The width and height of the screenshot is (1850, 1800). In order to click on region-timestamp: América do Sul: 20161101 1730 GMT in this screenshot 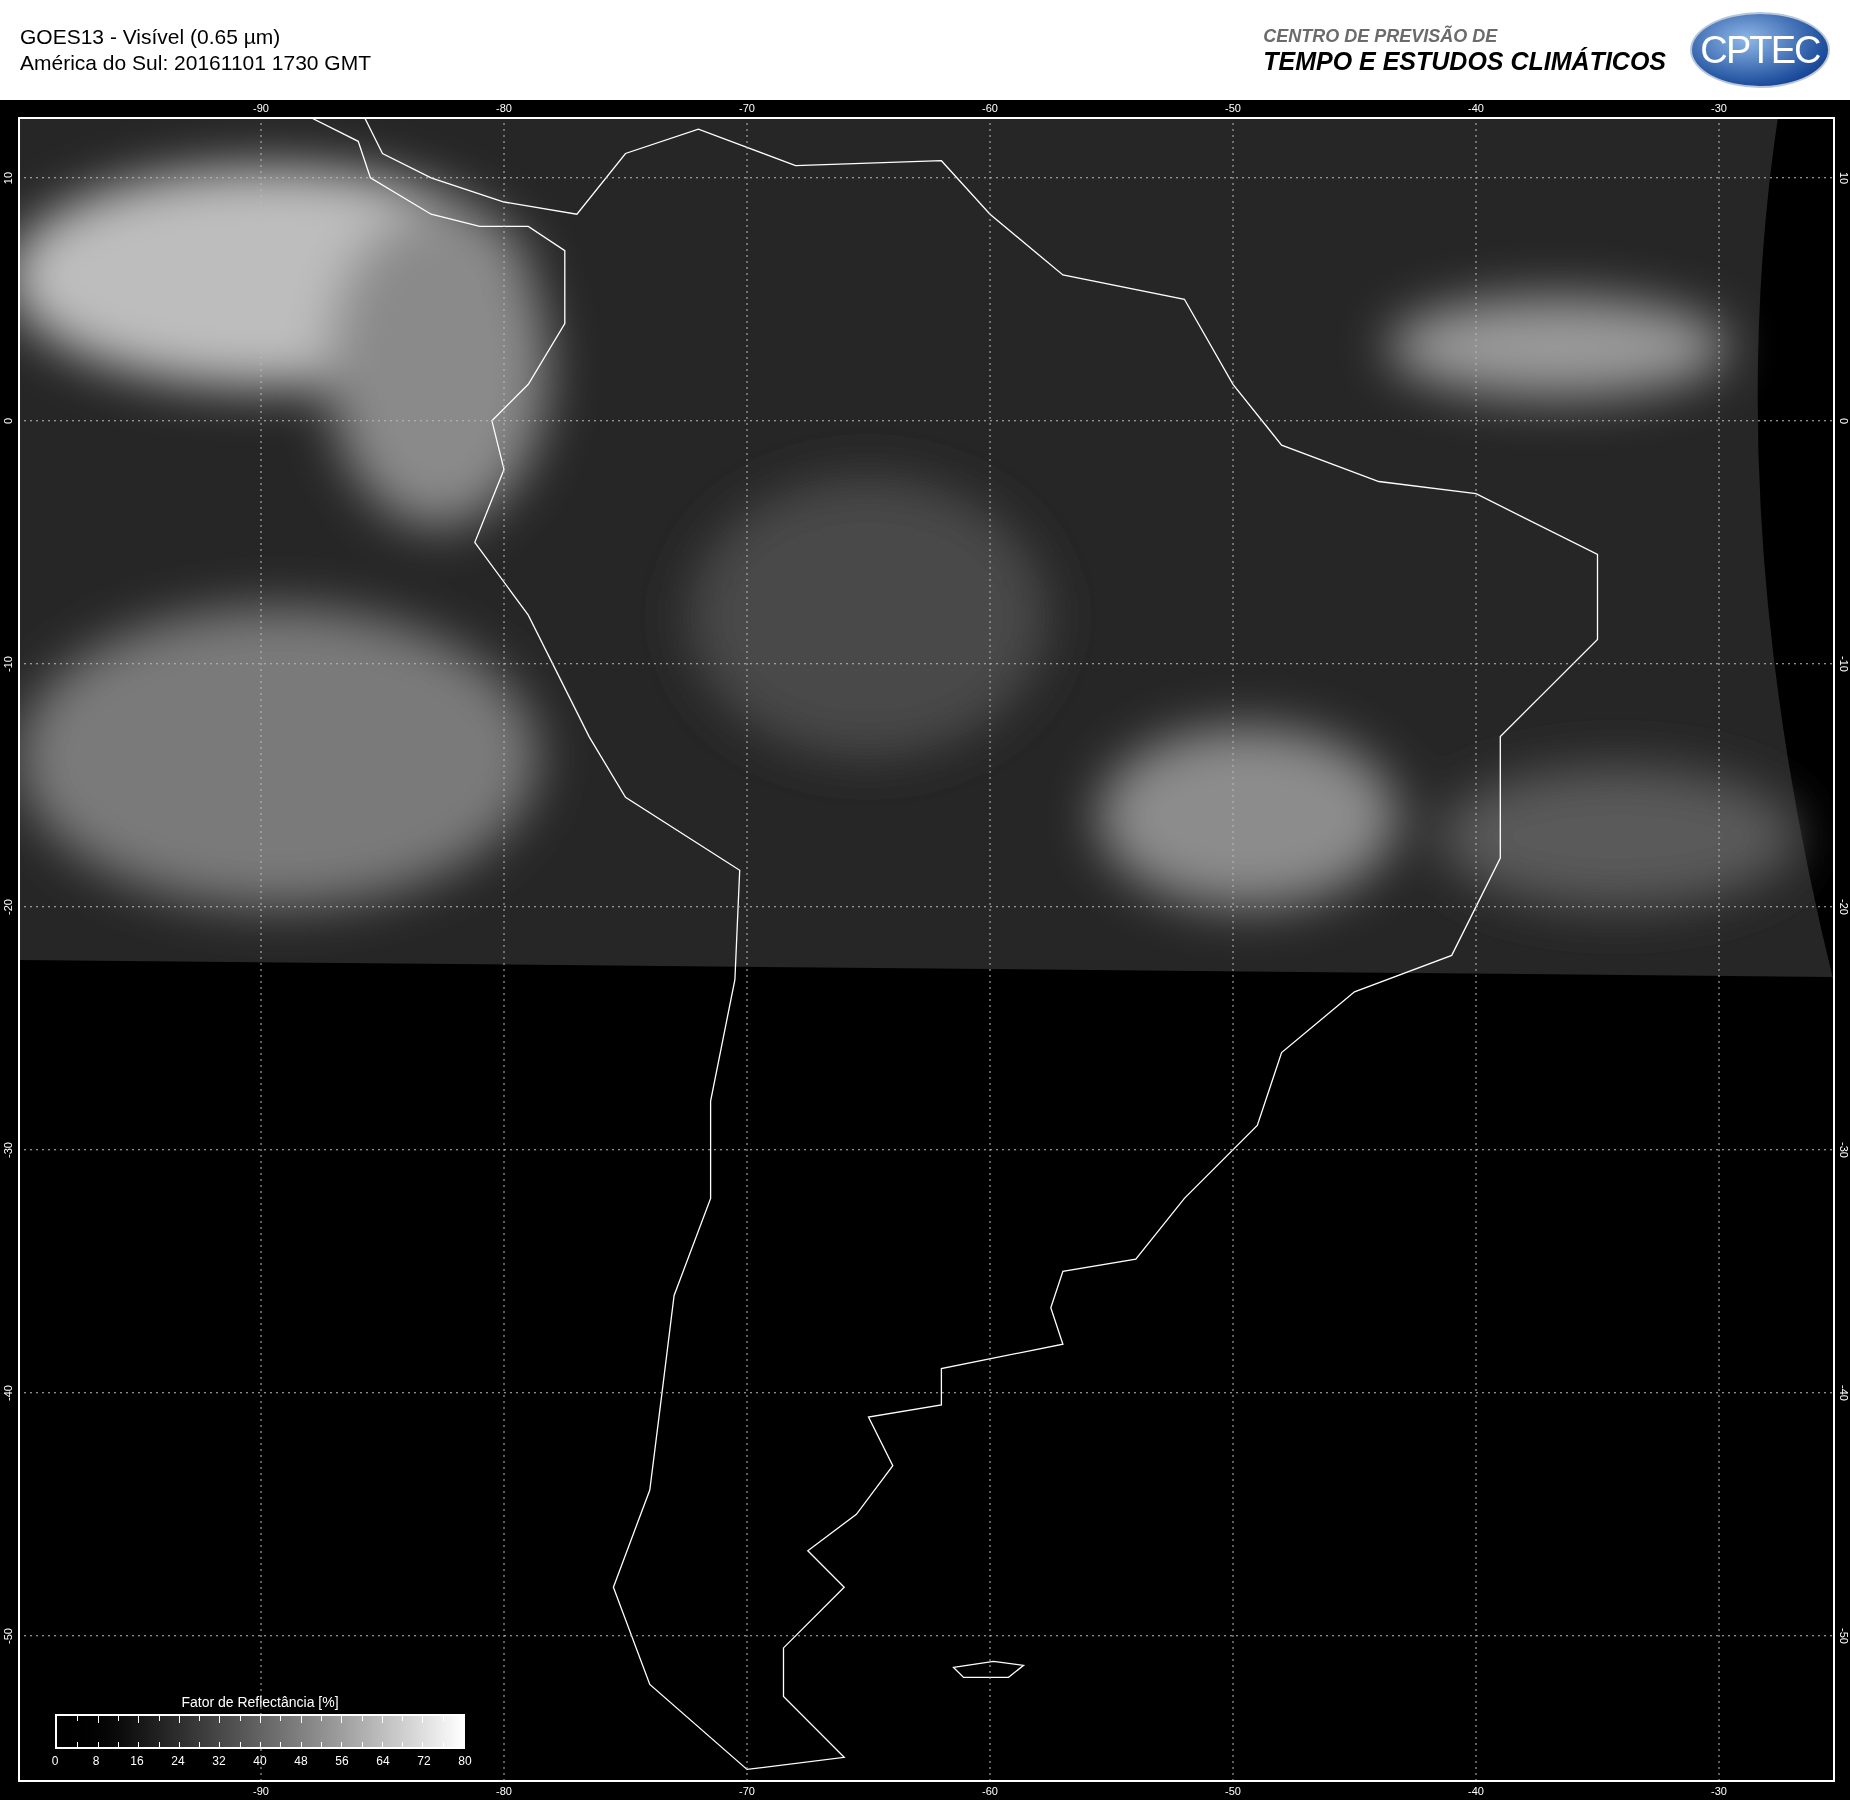, I will do `click(195, 63)`.